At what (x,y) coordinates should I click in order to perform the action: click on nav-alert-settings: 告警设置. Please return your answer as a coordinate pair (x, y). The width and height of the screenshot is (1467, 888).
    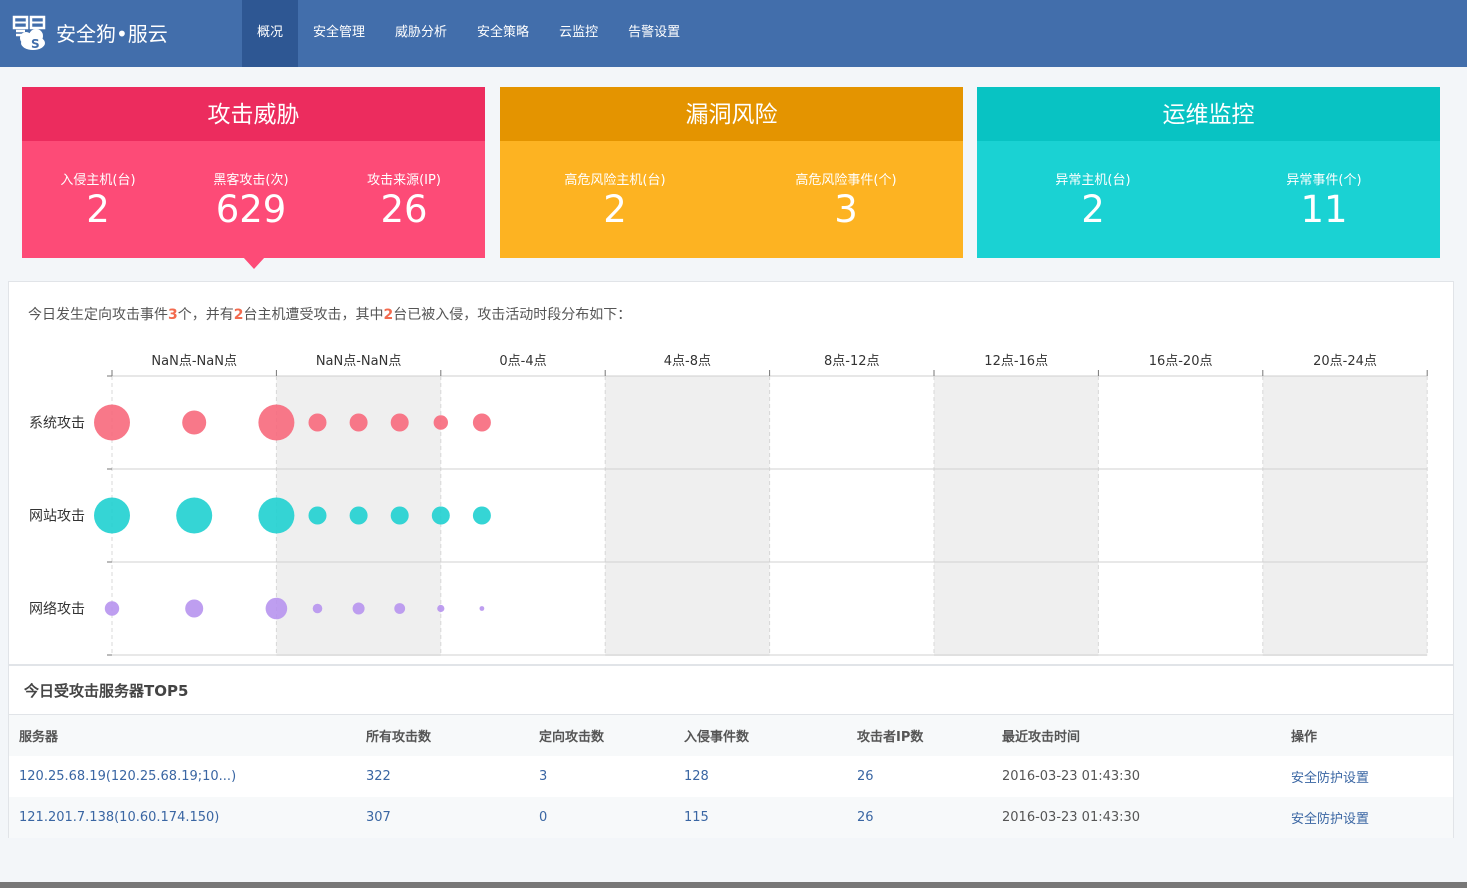
    Looking at the image, I should click on (654, 33).